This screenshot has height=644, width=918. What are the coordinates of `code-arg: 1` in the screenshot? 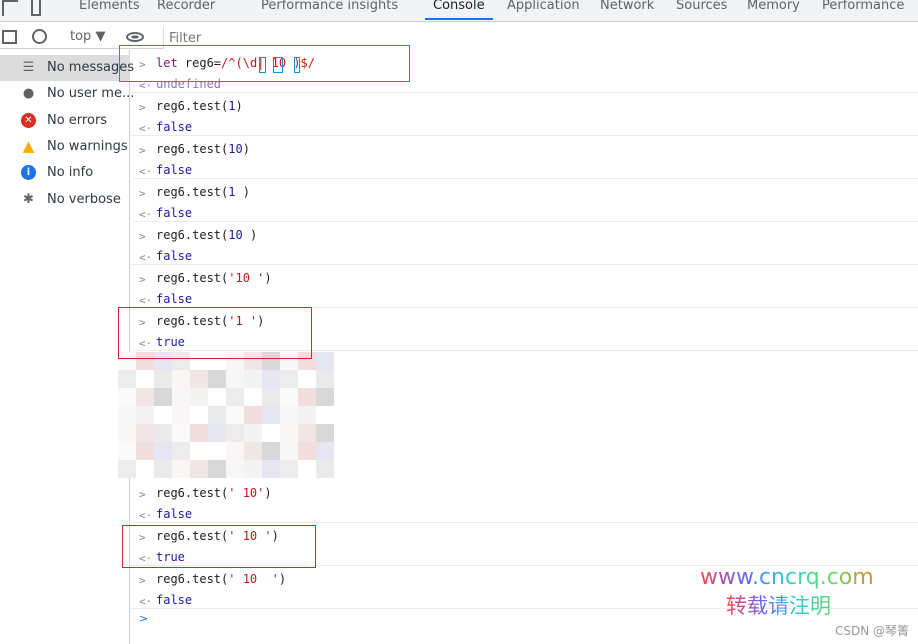 It's located at (232, 106).